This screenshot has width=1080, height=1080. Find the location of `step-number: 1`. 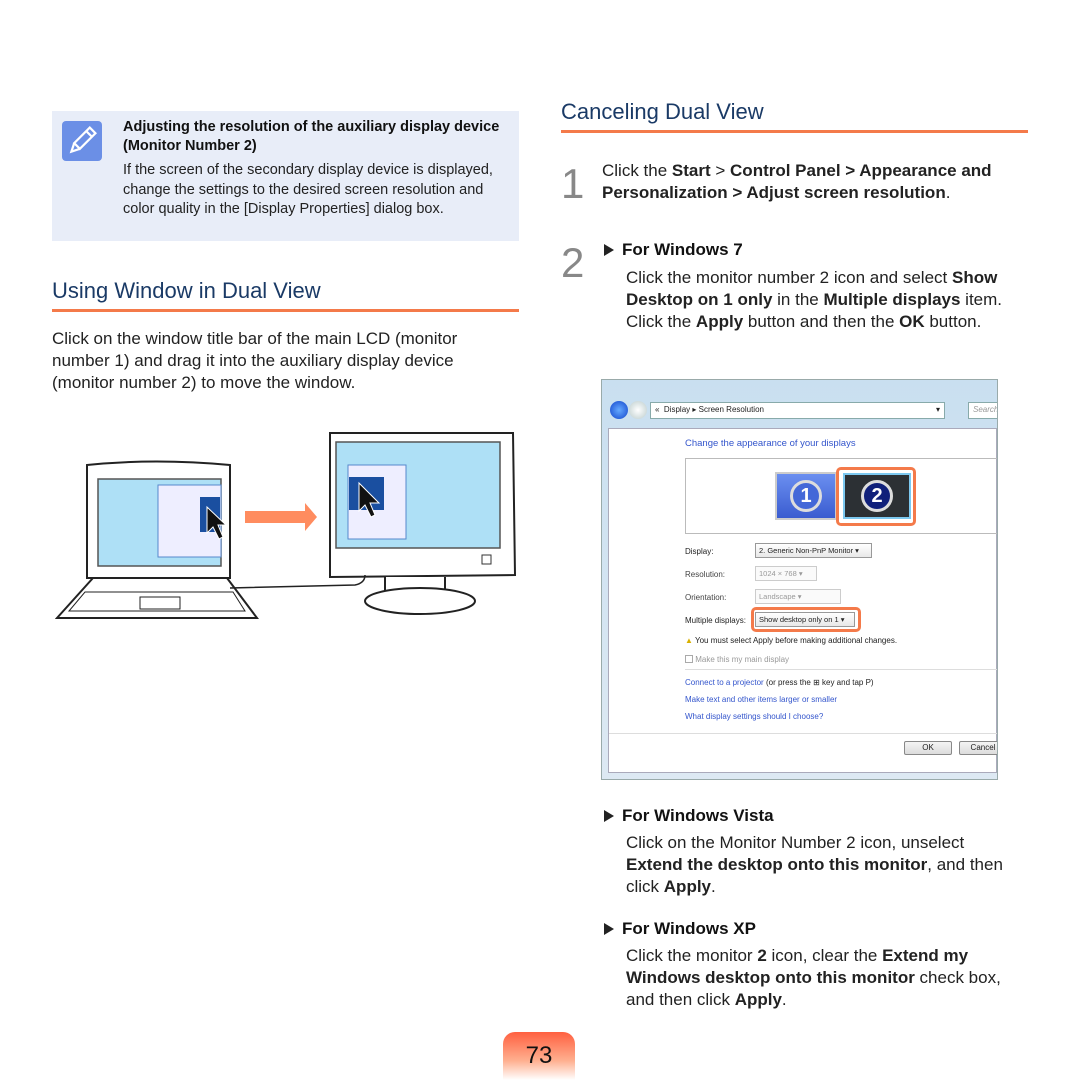

step-number: 1 is located at coordinates (573, 183).